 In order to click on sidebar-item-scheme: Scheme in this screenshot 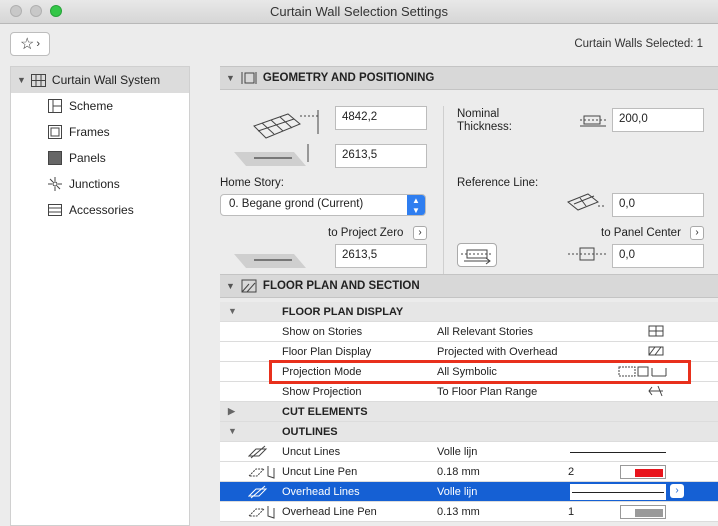, I will do `click(100, 106)`.